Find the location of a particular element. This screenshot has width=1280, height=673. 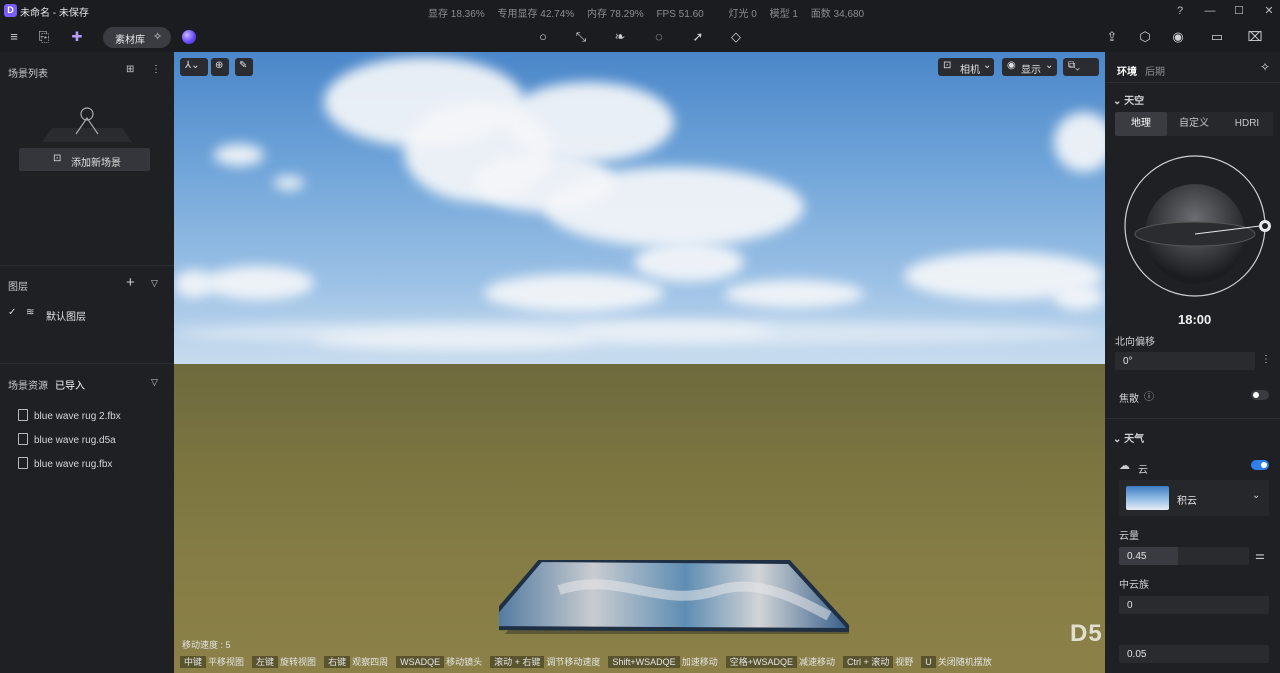

sky-mode-hdri: HDRI is located at coordinates (1247, 124).